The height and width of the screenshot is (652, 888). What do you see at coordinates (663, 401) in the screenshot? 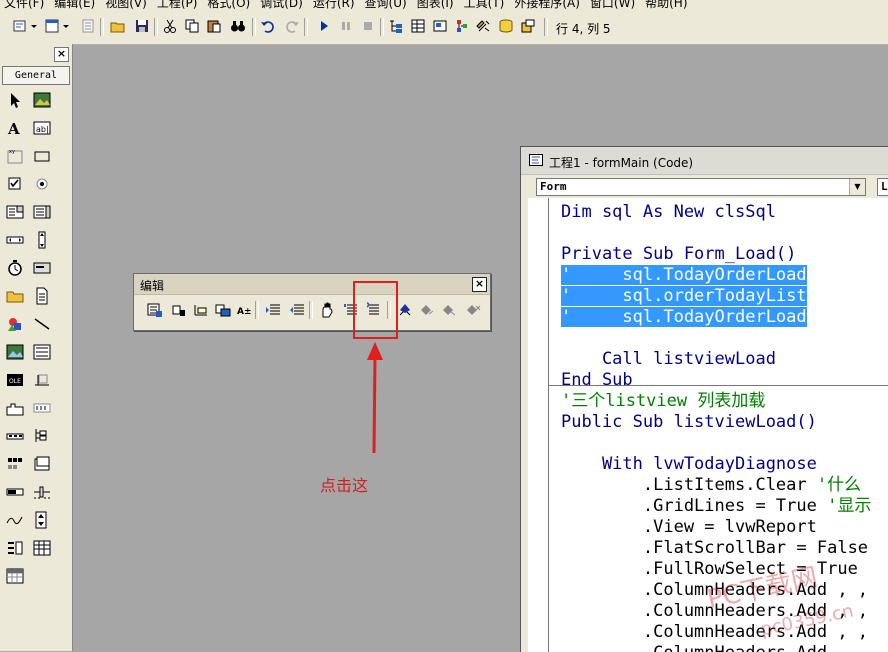
I see `code-line: '三个listview 列表加载` at bounding box center [663, 401].